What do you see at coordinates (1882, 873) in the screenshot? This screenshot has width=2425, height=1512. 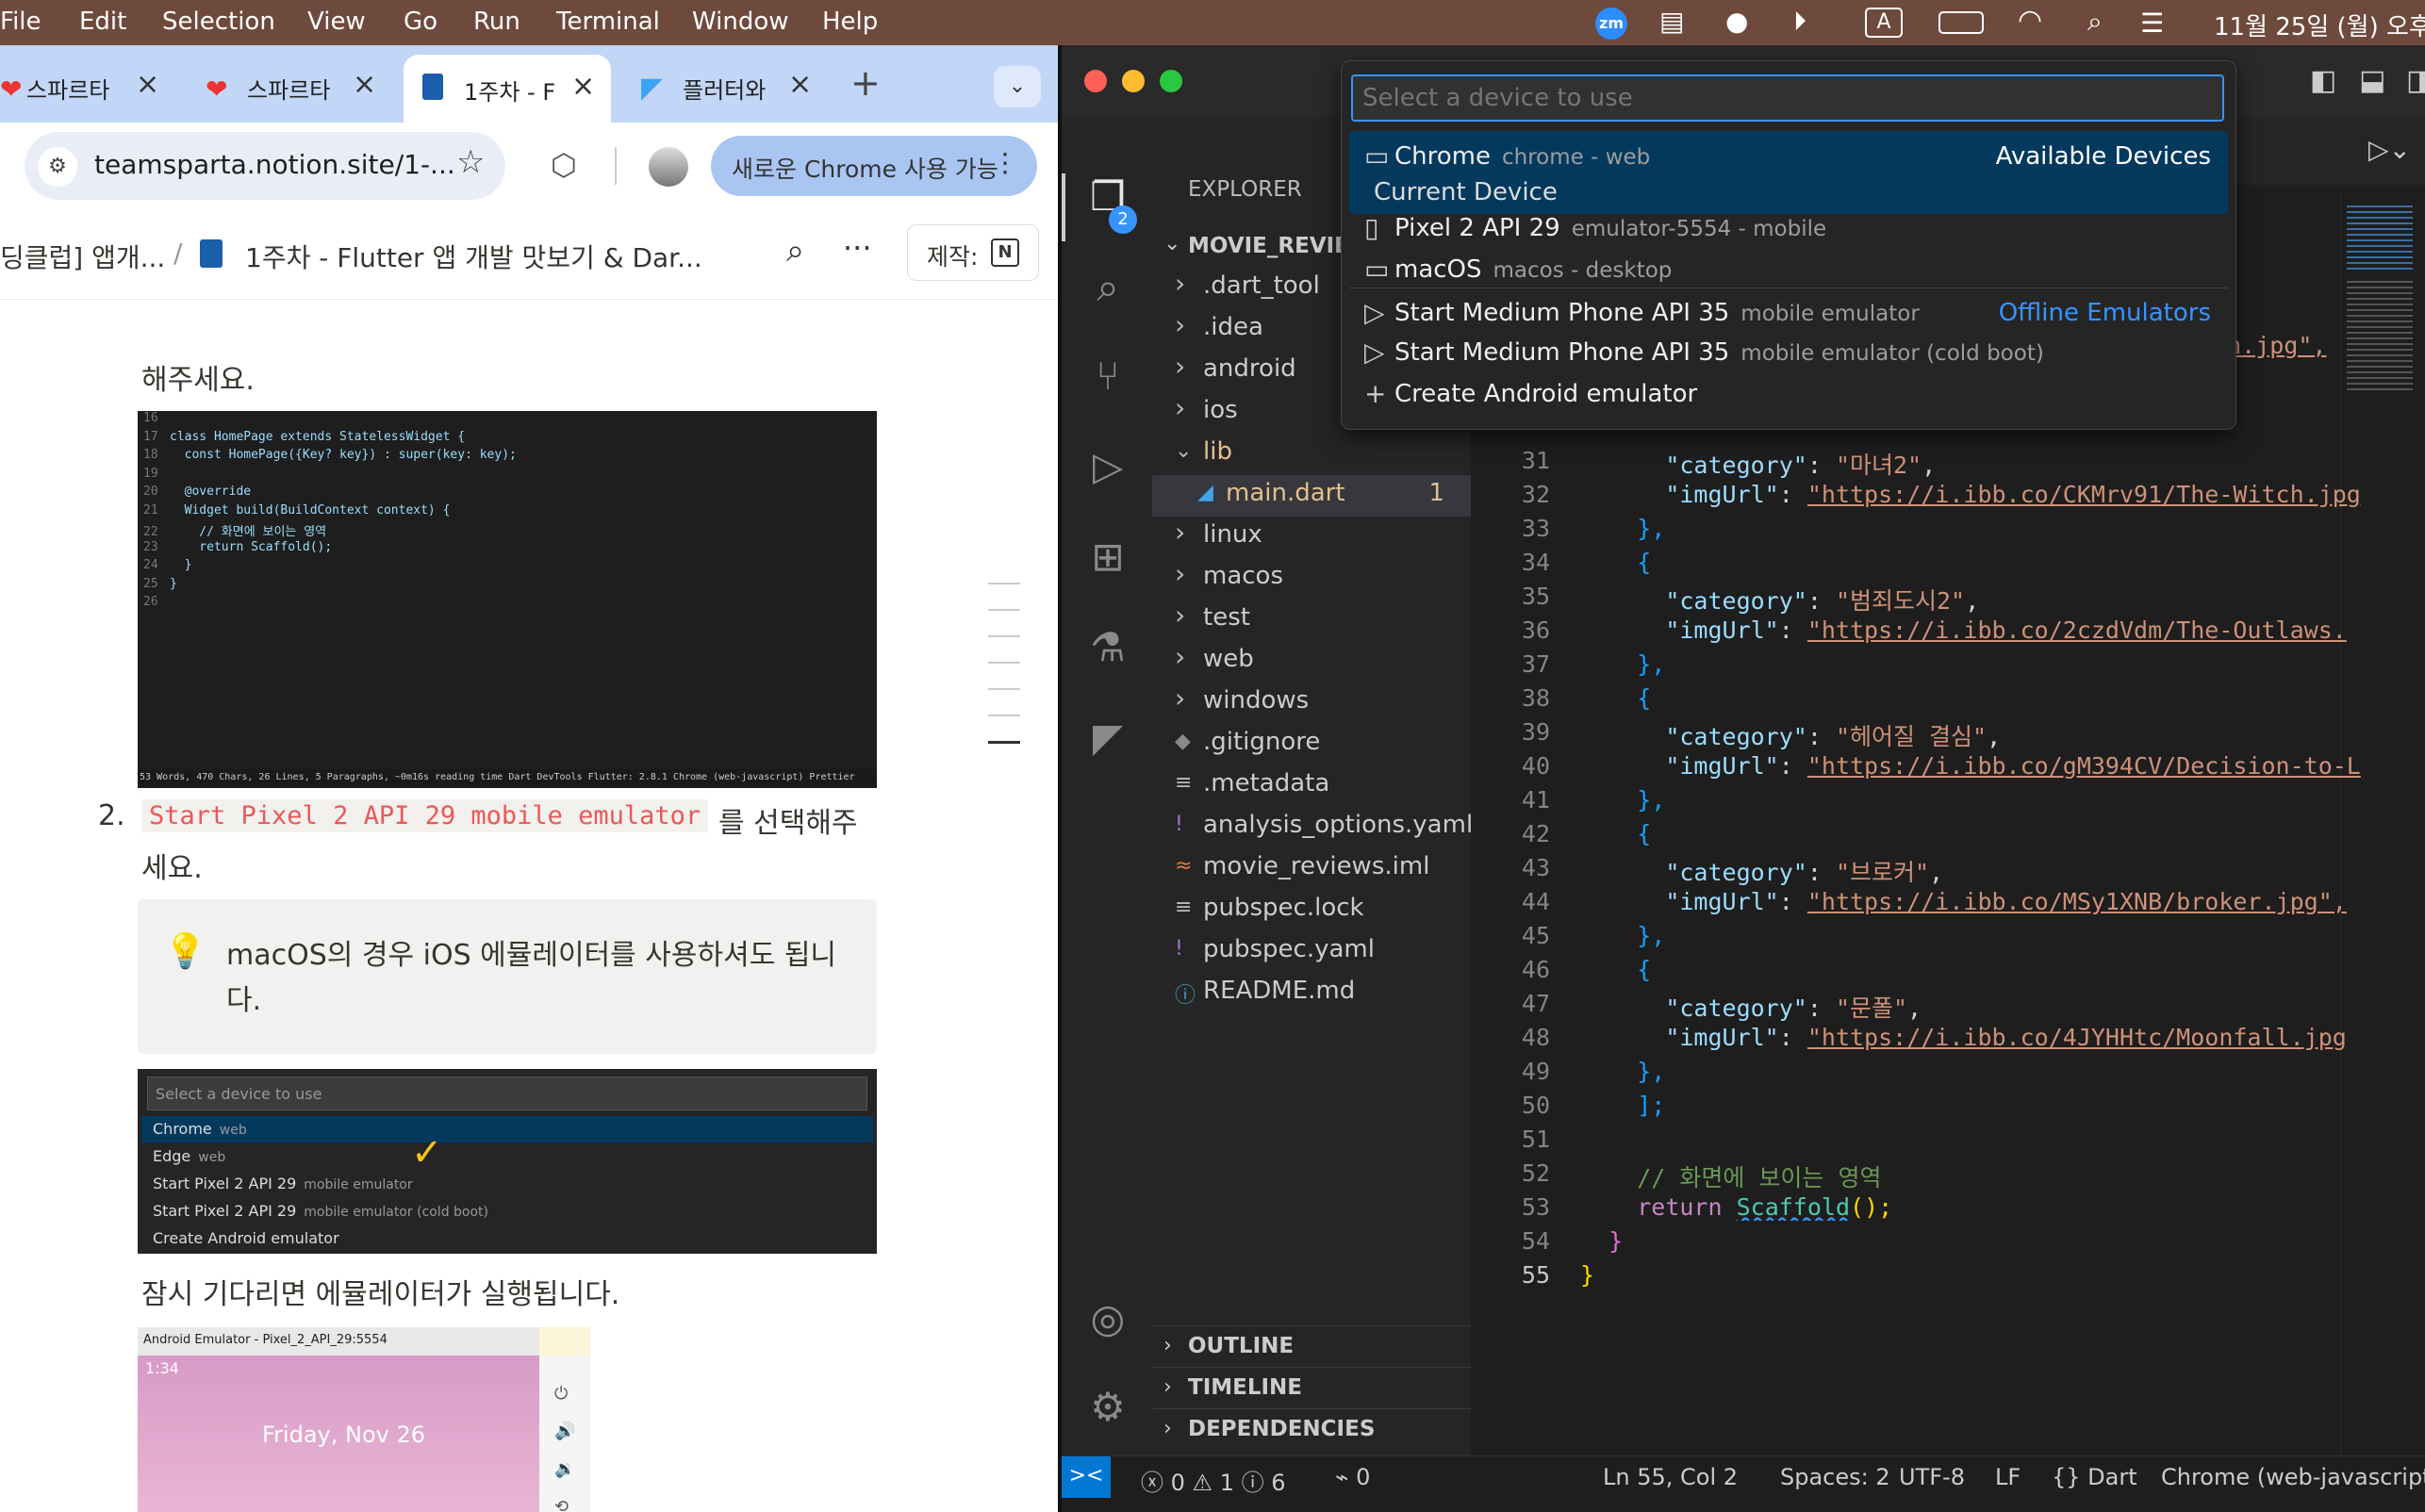 I see `json-value: "브로커"` at bounding box center [1882, 873].